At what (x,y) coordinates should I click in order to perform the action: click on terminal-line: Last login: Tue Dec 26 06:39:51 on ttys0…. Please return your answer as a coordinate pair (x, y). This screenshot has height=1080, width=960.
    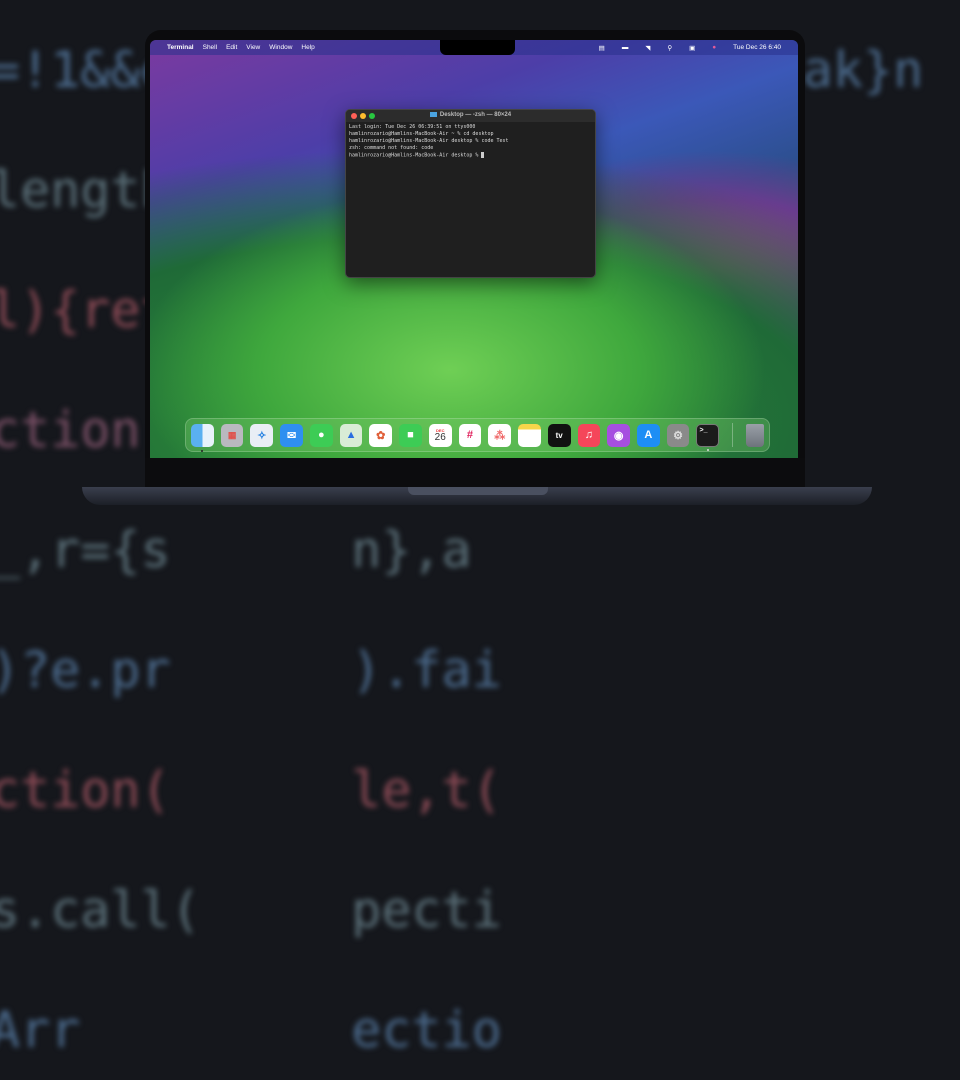
    Looking at the image, I should click on (412, 127).